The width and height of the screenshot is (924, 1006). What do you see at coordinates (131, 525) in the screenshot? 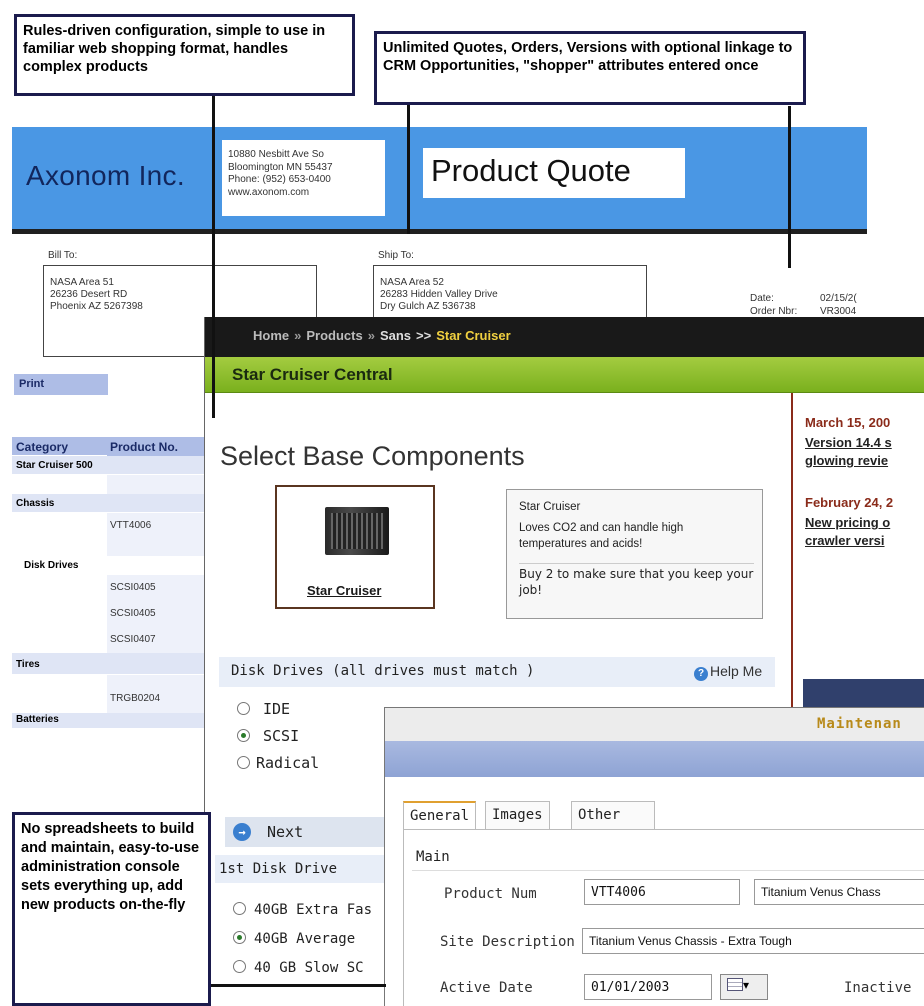
I see `row-product: VTT4006` at bounding box center [131, 525].